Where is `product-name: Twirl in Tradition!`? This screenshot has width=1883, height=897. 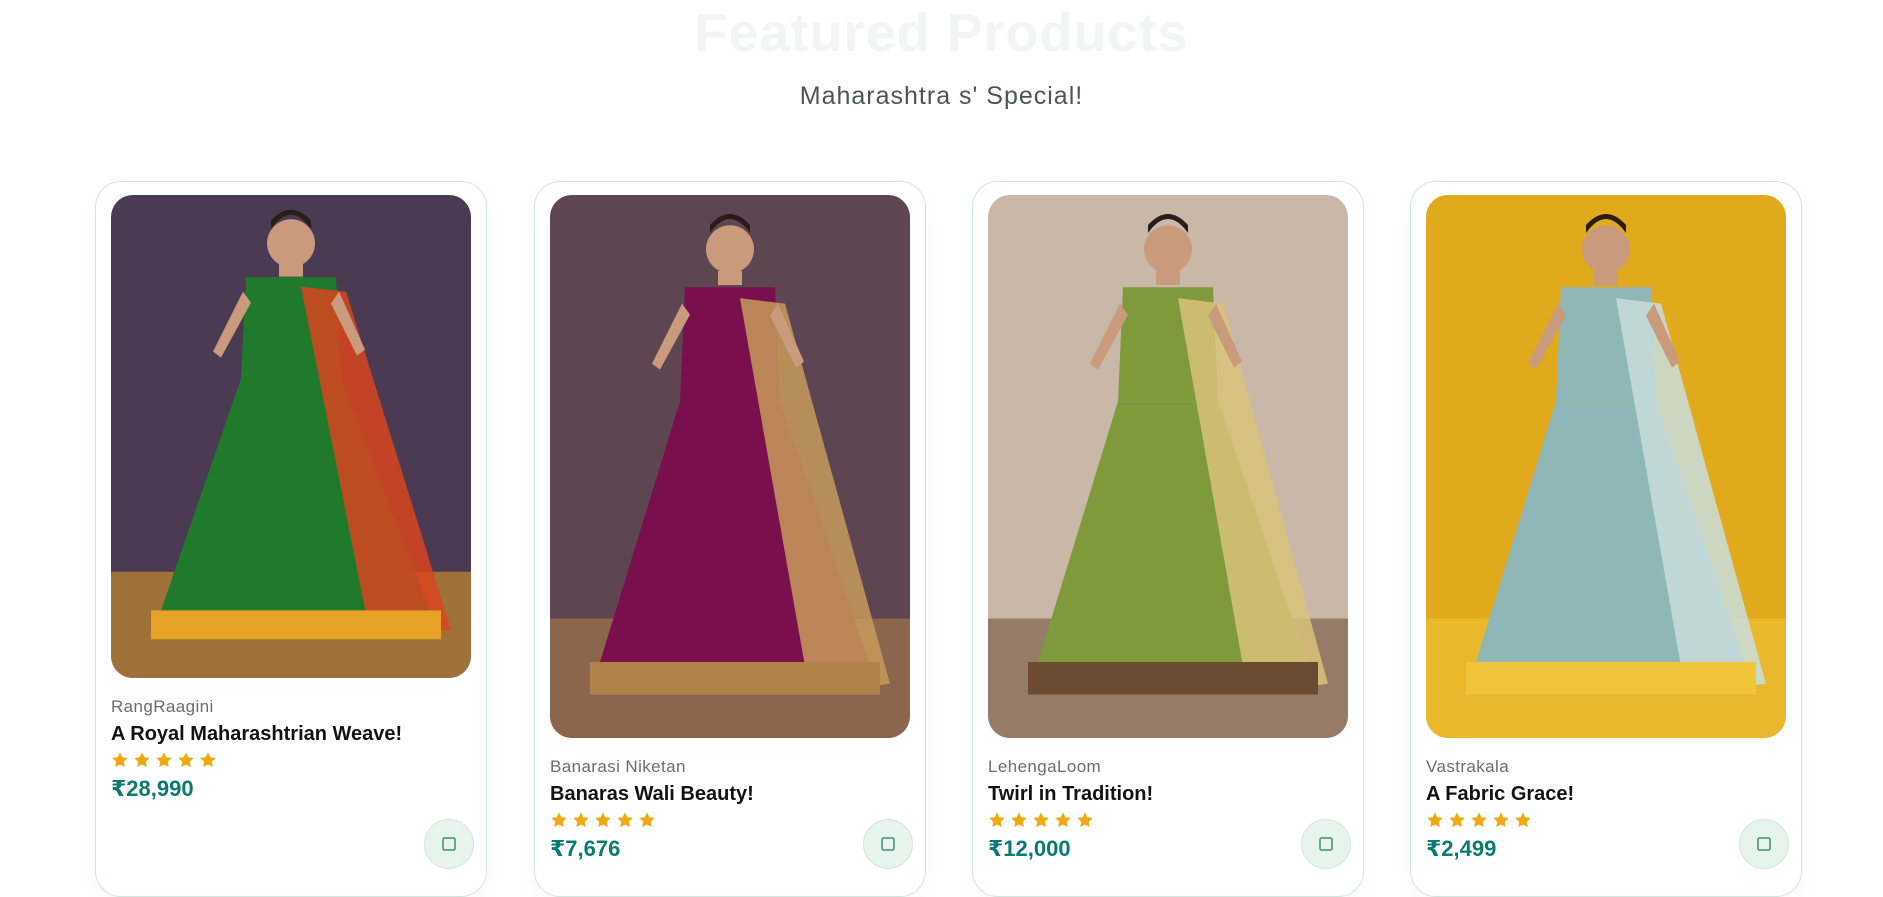
product-name: Twirl in Tradition! is located at coordinates (1070, 794).